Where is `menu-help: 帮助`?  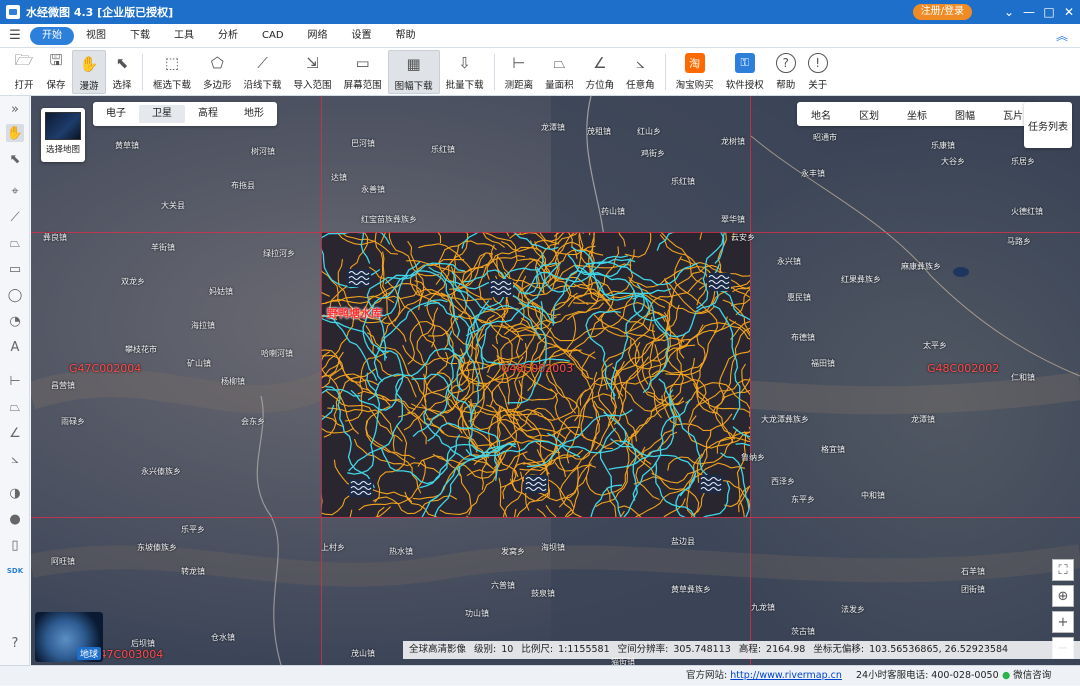
menu-help: 帮助 is located at coordinates (406, 36).